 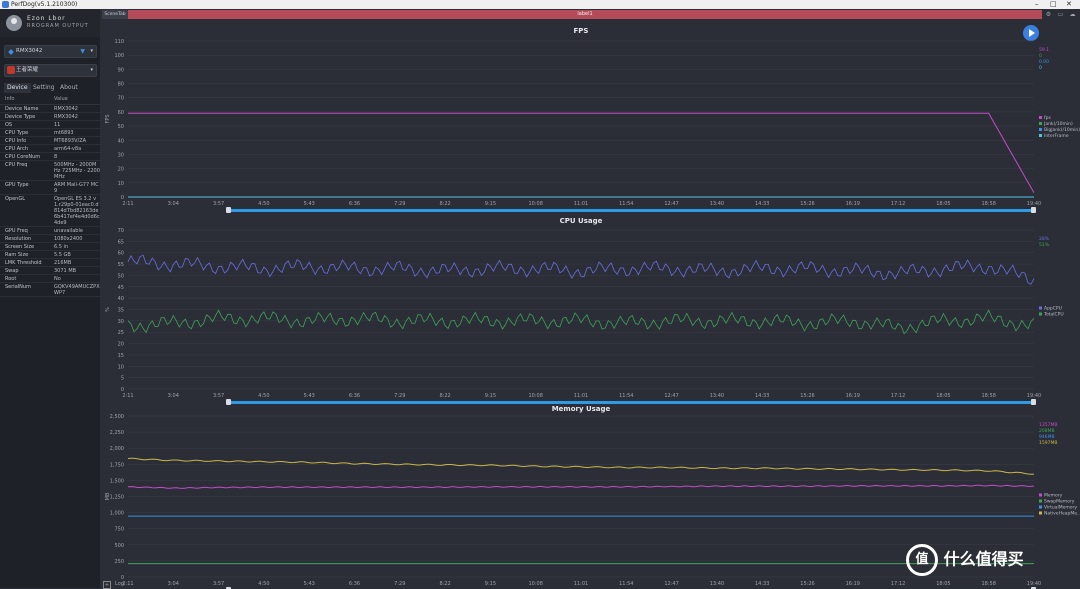 What do you see at coordinates (117, 417) in the screenshot?
I see `y-tick-label: 2,500` at bounding box center [117, 417].